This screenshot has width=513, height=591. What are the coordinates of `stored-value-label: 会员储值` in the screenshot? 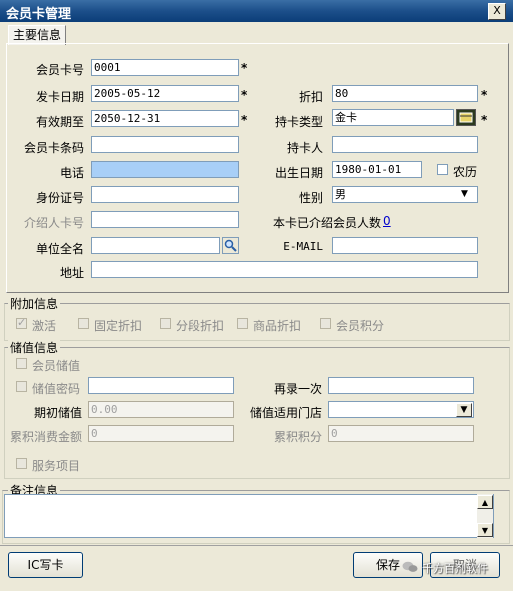 It's located at (56, 366).